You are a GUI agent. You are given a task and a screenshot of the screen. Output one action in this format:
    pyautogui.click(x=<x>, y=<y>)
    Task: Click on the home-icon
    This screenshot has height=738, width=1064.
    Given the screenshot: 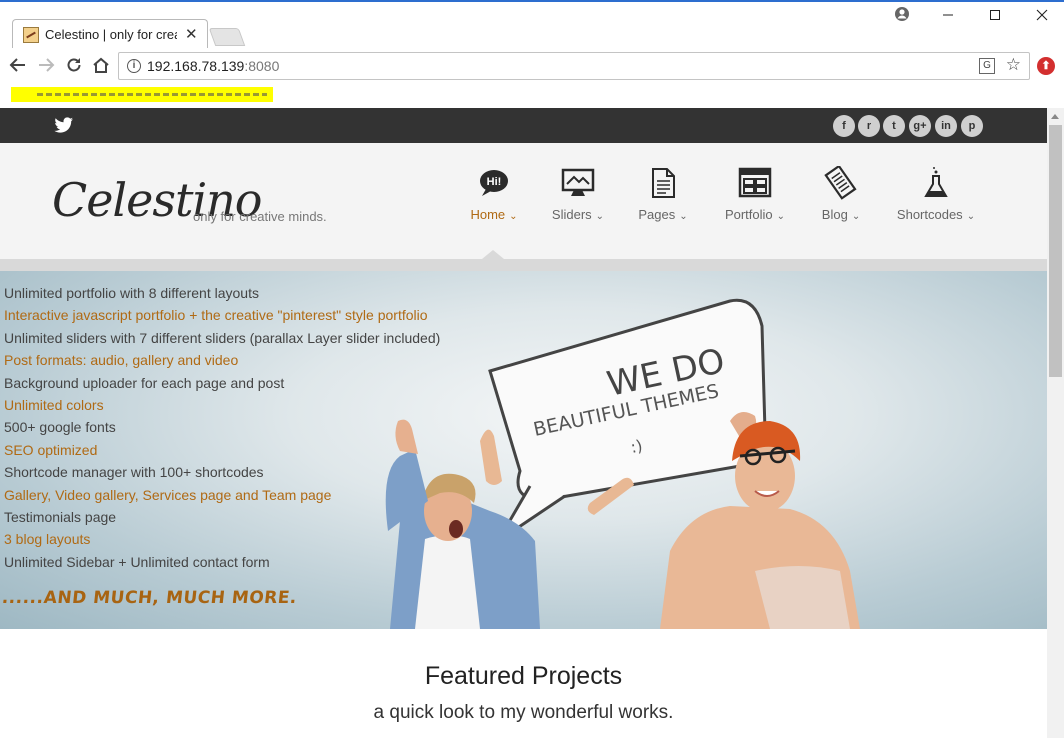 What is the action you would take?
    pyautogui.click(x=101, y=67)
    